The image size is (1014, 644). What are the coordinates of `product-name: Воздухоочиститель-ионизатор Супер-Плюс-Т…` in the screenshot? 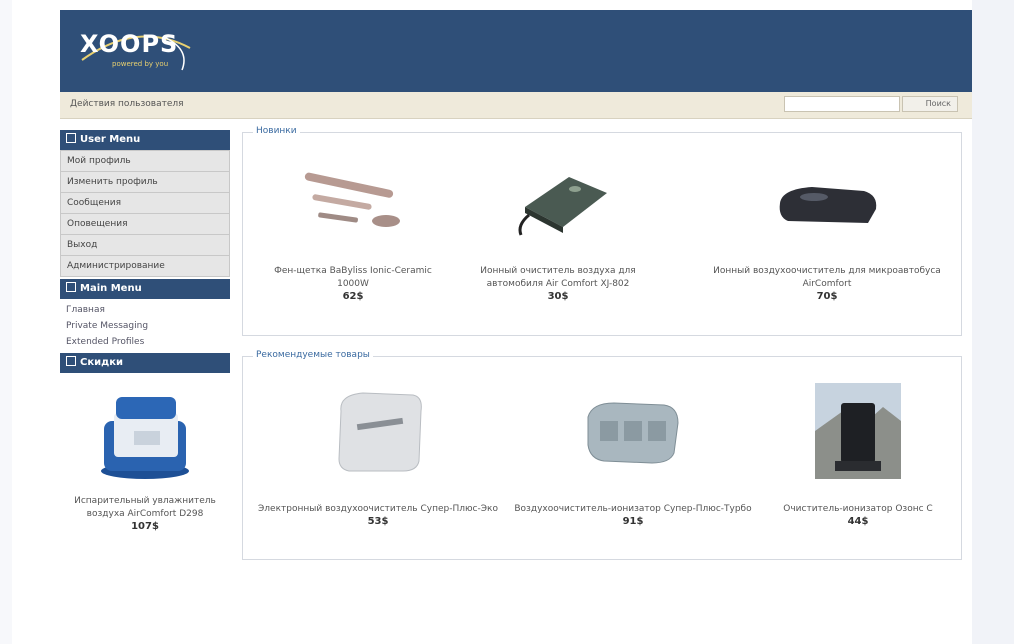 It's located at (633, 509).